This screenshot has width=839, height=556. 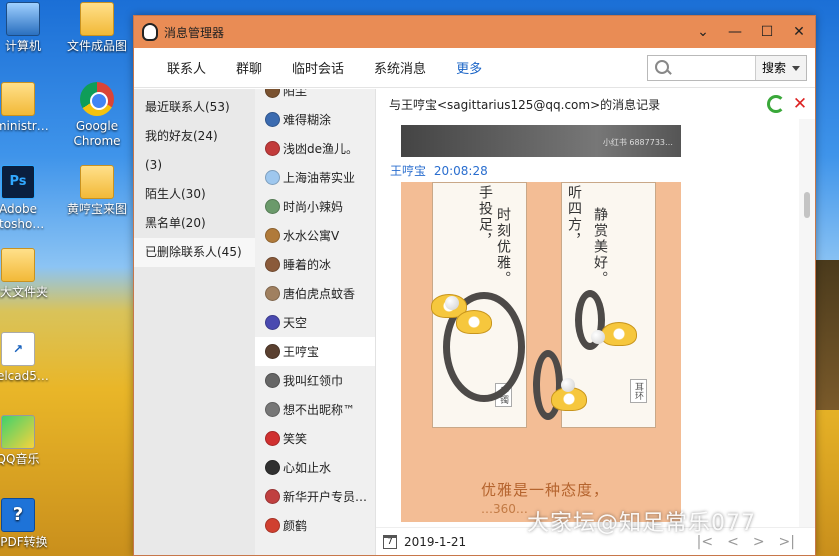 I want to click on calendar-icon: 7, so click(x=390, y=541).